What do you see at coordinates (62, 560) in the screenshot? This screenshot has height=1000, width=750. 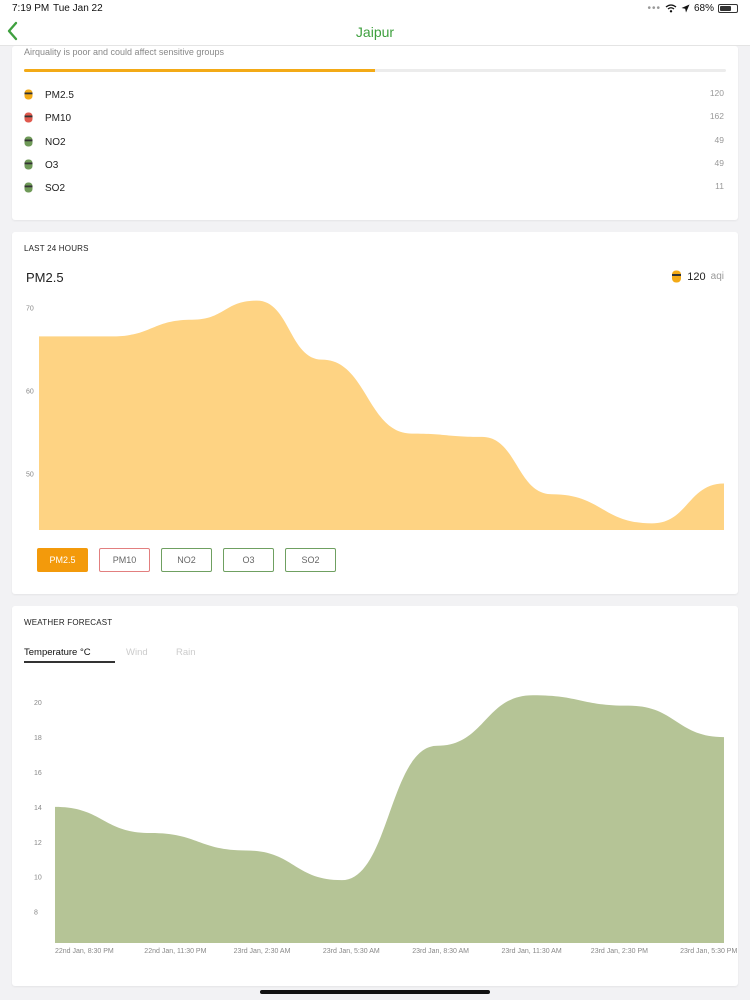 I see `pollutant-button-pm25: PM2.5` at bounding box center [62, 560].